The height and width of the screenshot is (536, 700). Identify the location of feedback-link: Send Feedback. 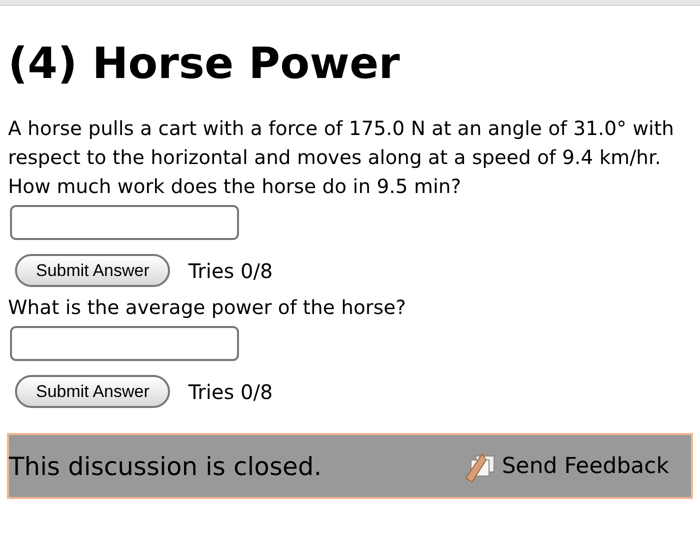
(565, 466).